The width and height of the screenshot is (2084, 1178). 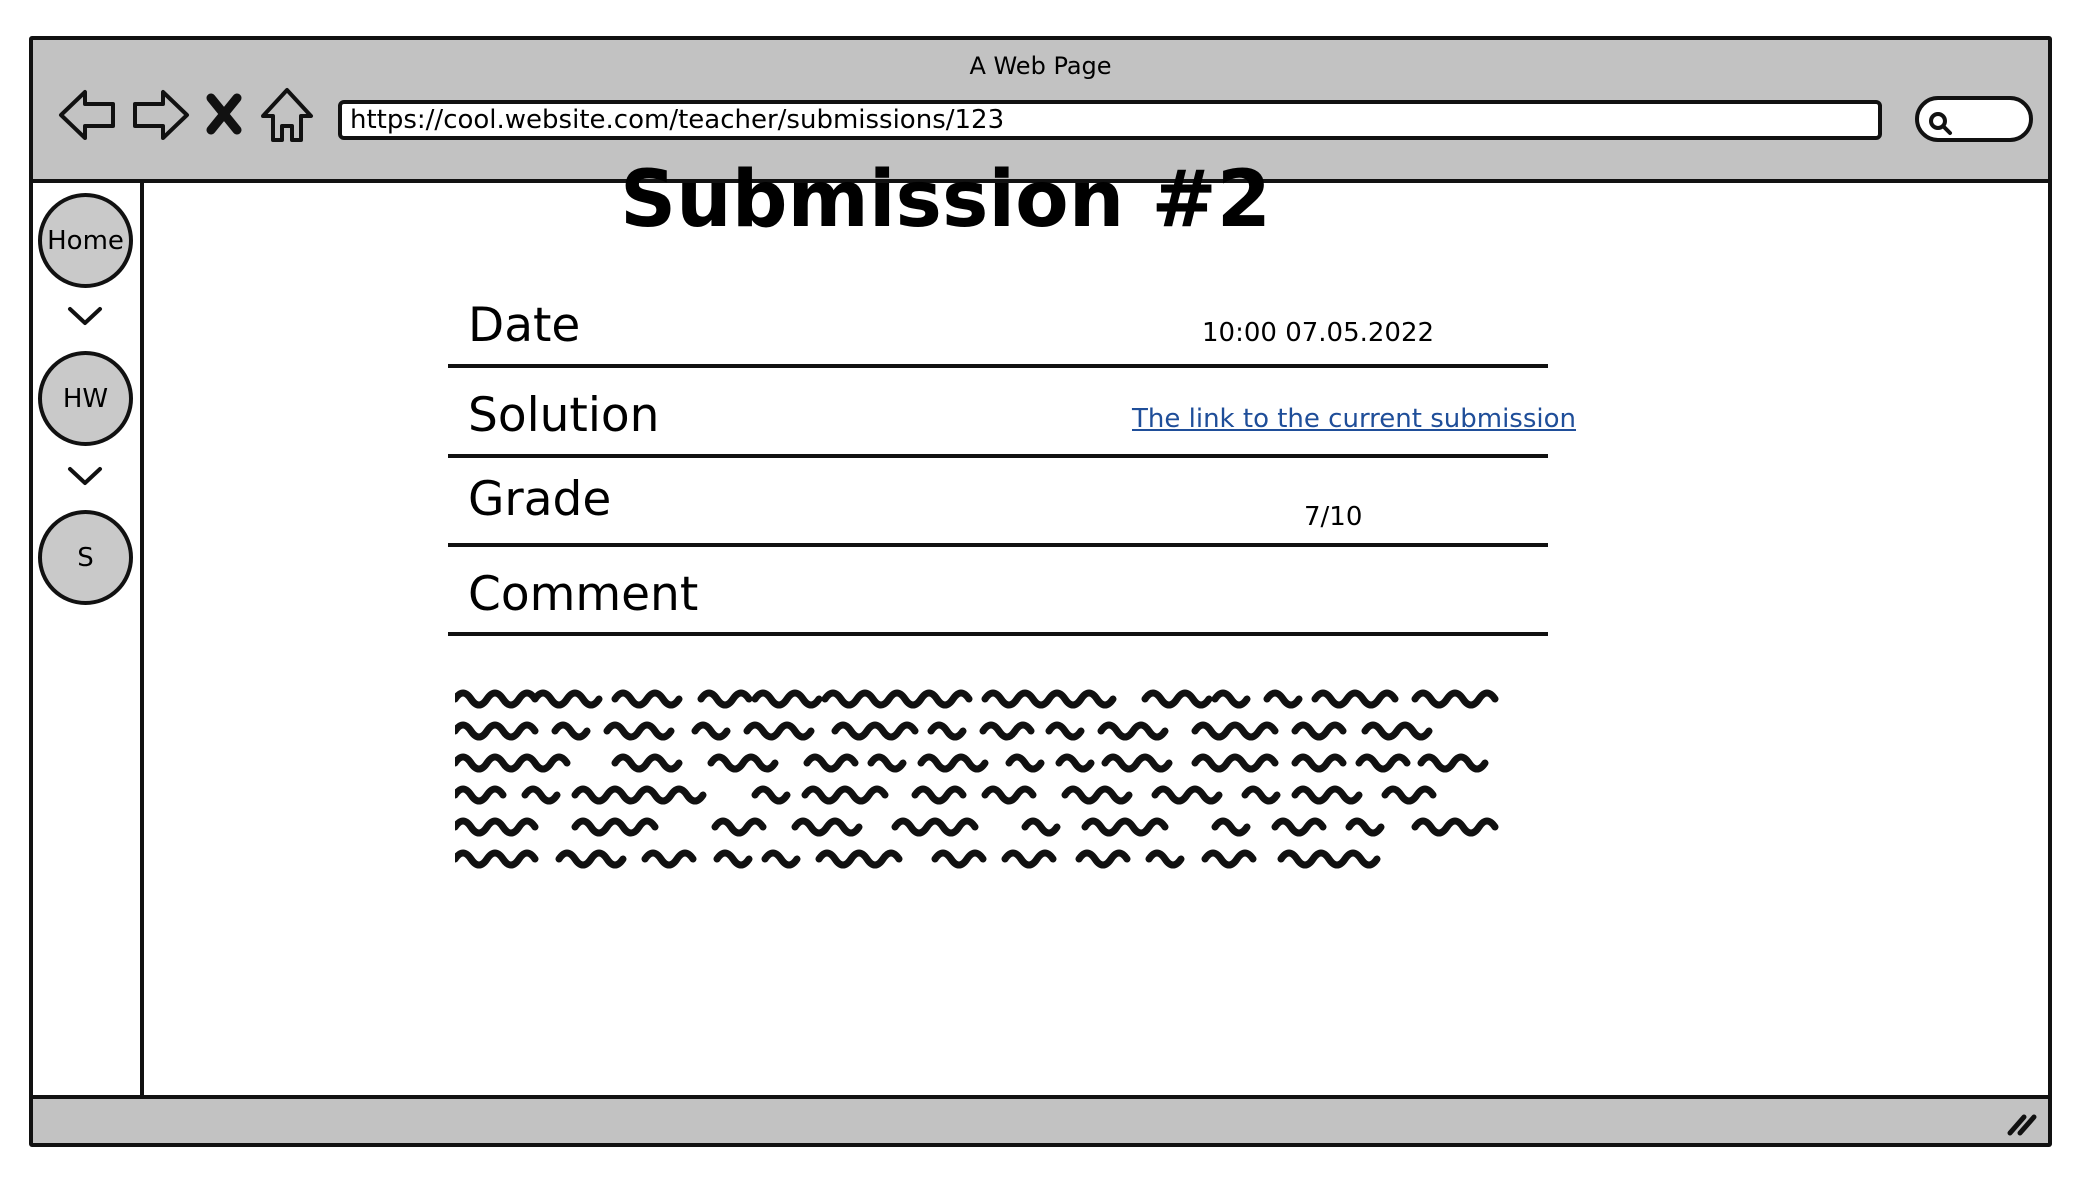 I want to click on sidebar-item-s: S, so click(x=85, y=557).